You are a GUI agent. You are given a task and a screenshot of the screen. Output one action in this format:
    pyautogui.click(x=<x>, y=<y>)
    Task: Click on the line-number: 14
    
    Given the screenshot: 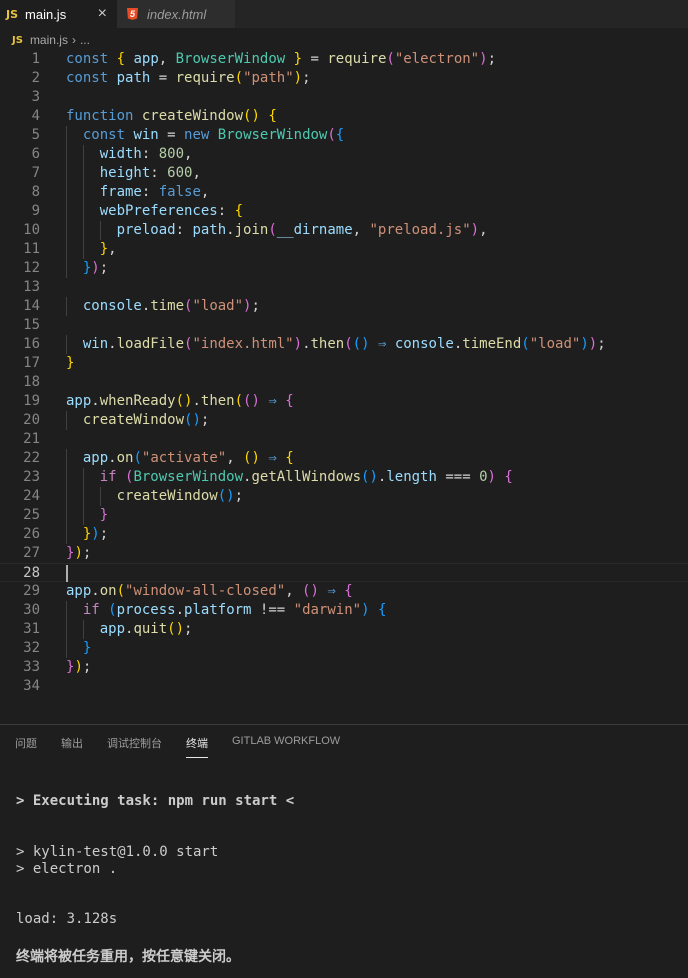 What is the action you would take?
    pyautogui.click(x=31, y=306)
    